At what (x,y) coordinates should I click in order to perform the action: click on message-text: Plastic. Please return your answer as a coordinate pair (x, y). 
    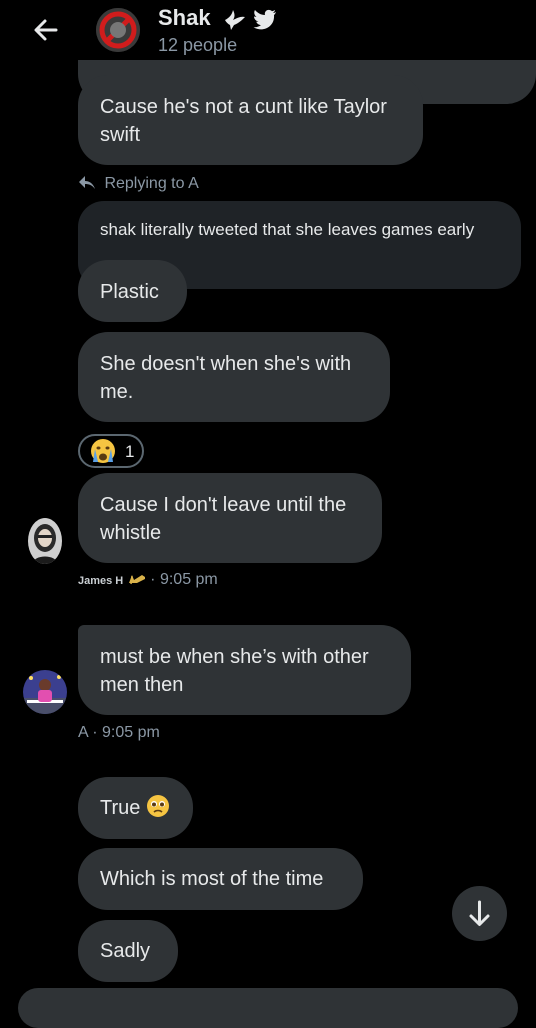
    Looking at the image, I should click on (129, 292).